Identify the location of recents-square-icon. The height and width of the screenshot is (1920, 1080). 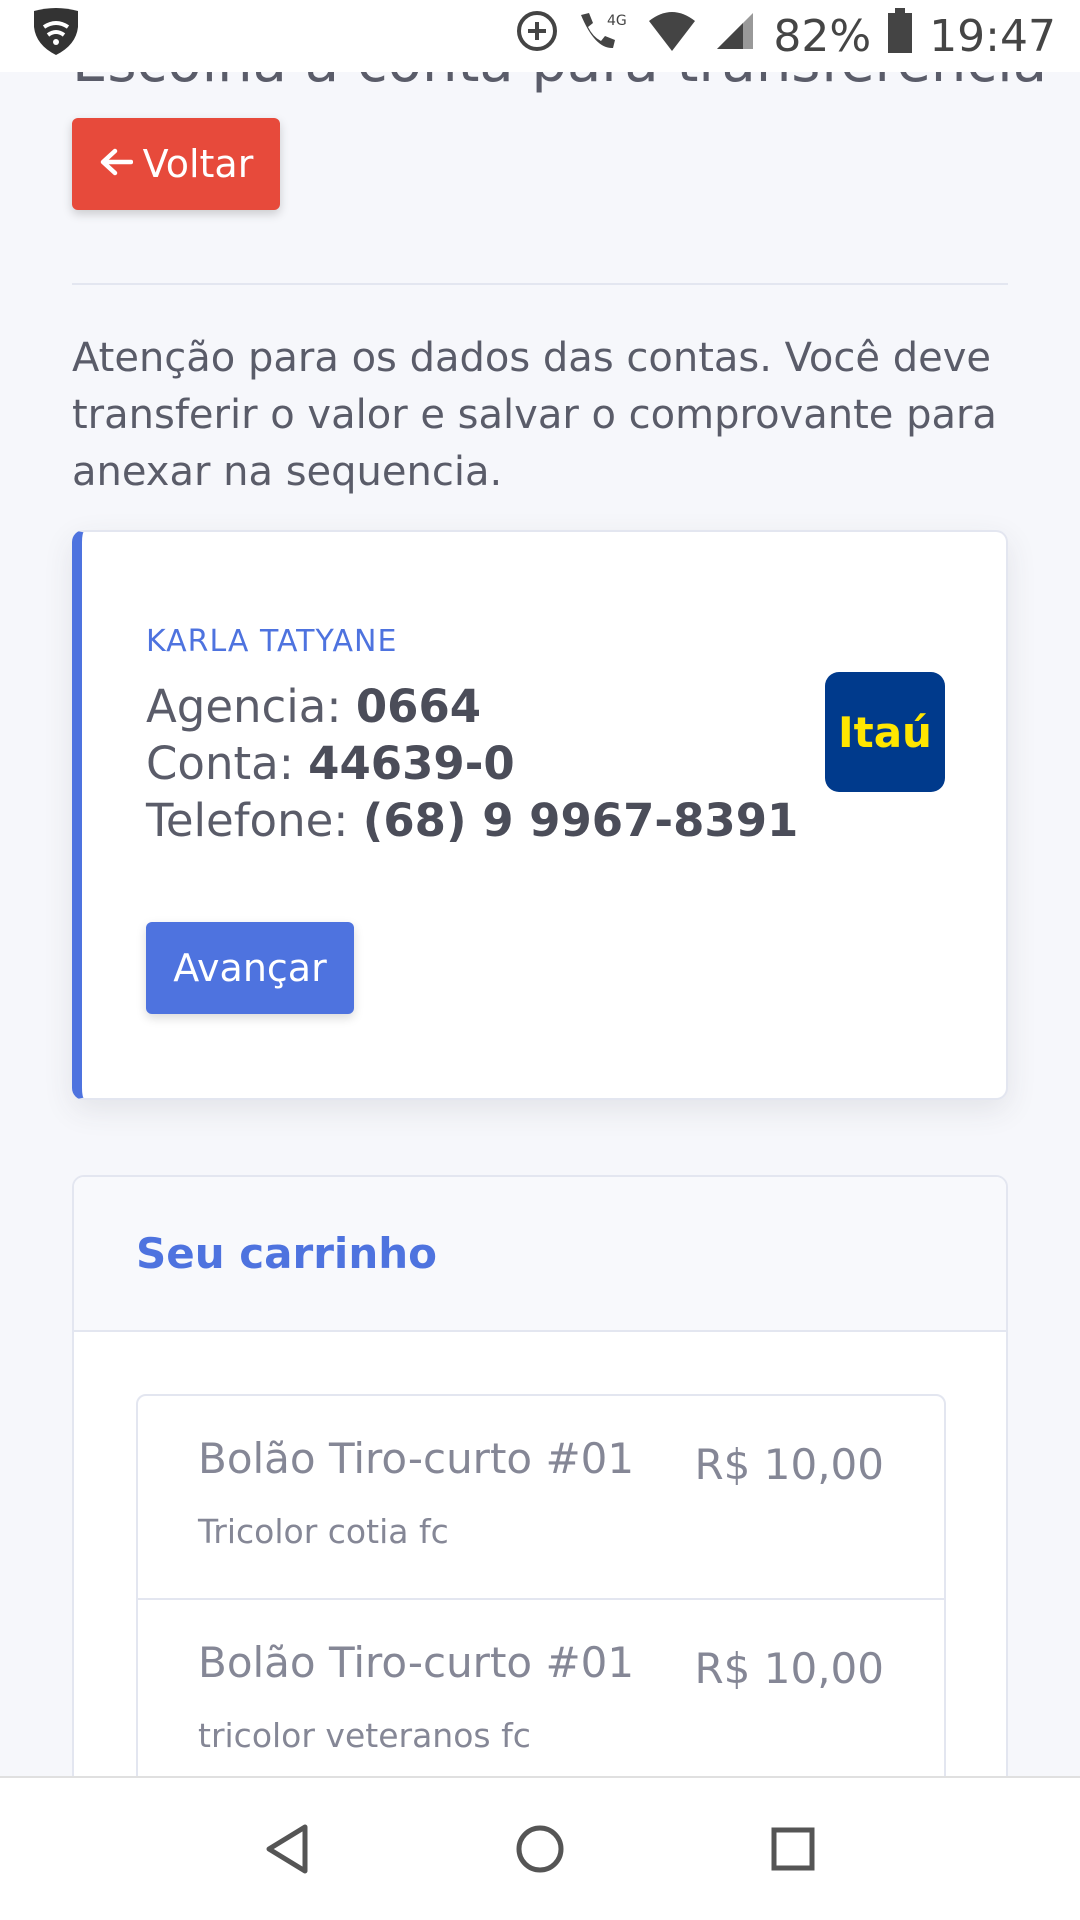
(793, 1849).